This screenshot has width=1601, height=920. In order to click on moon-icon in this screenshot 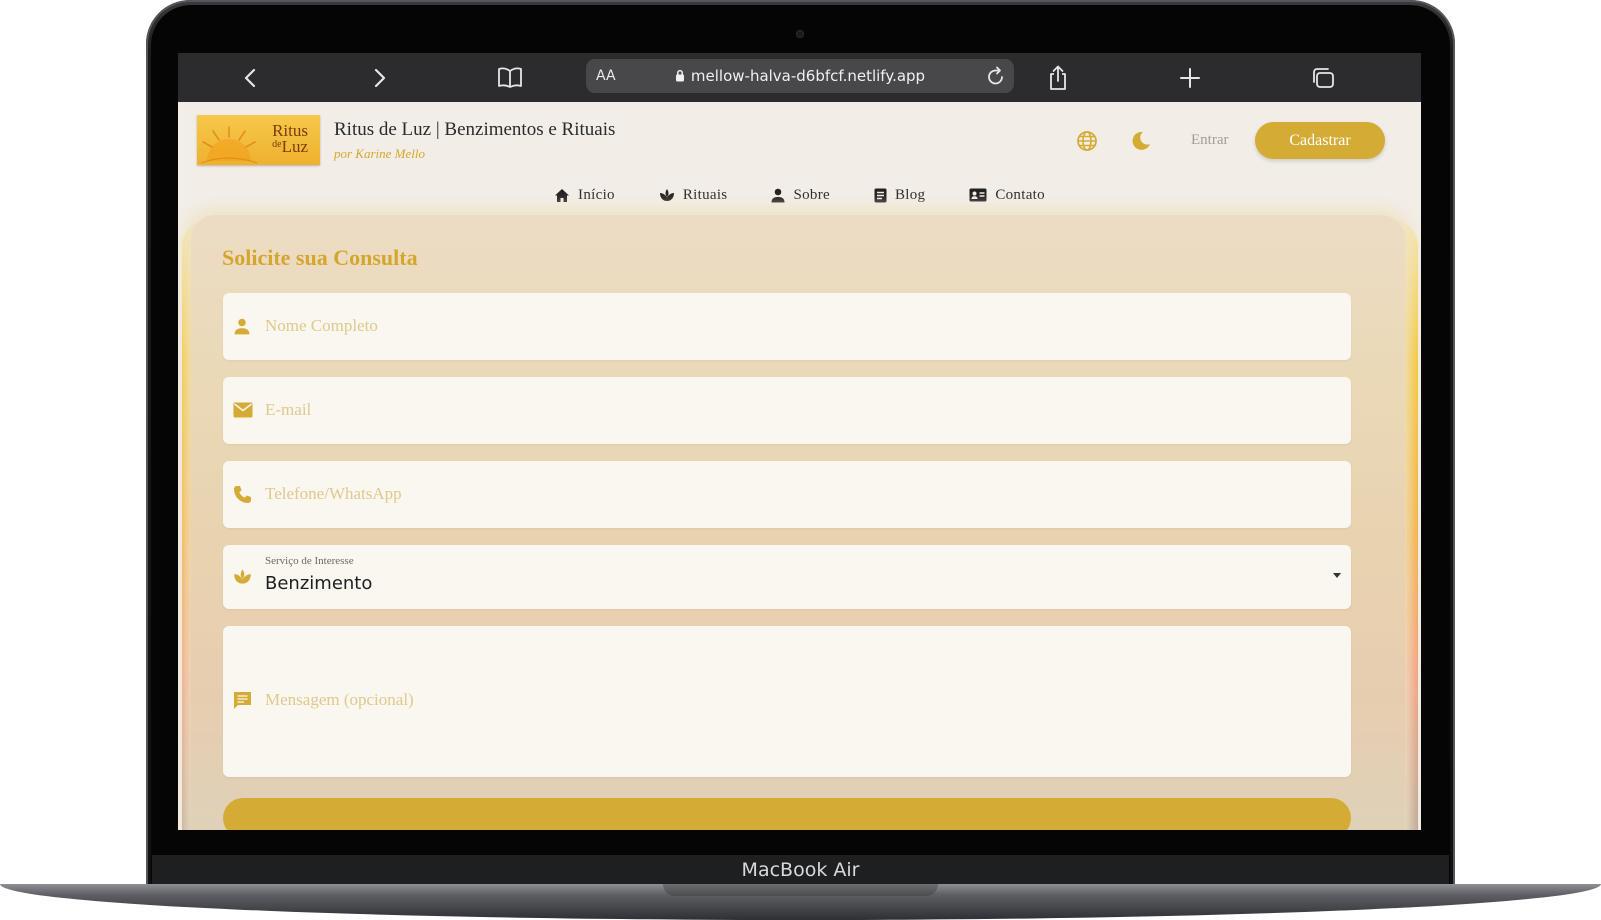, I will do `click(1141, 140)`.